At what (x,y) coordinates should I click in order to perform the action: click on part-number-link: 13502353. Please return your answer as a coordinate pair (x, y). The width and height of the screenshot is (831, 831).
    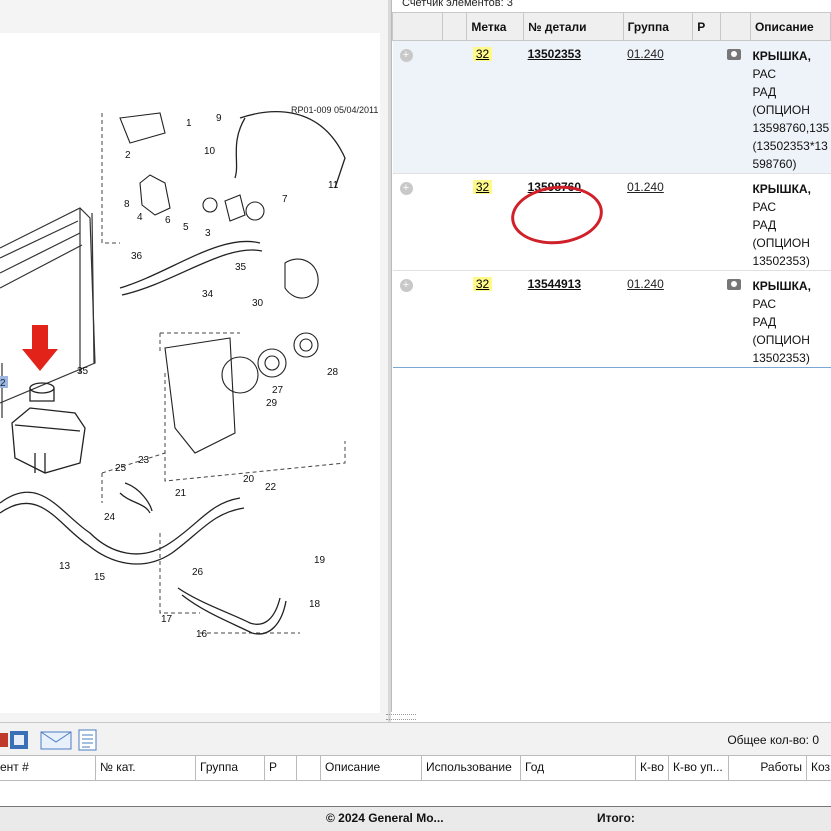
    Looking at the image, I should click on (554, 54).